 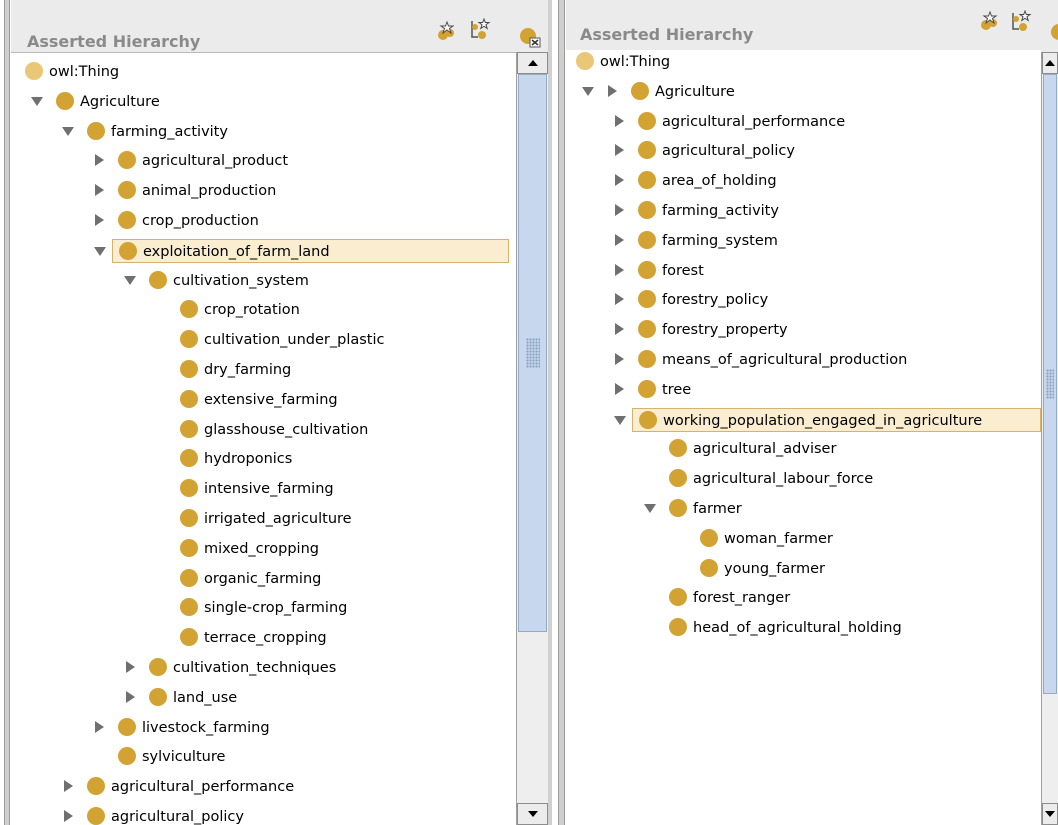 What do you see at coordinates (260, 310) in the screenshot?
I see `tree-row-crop-rotation: crop_rotation` at bounding box center [260, 310].